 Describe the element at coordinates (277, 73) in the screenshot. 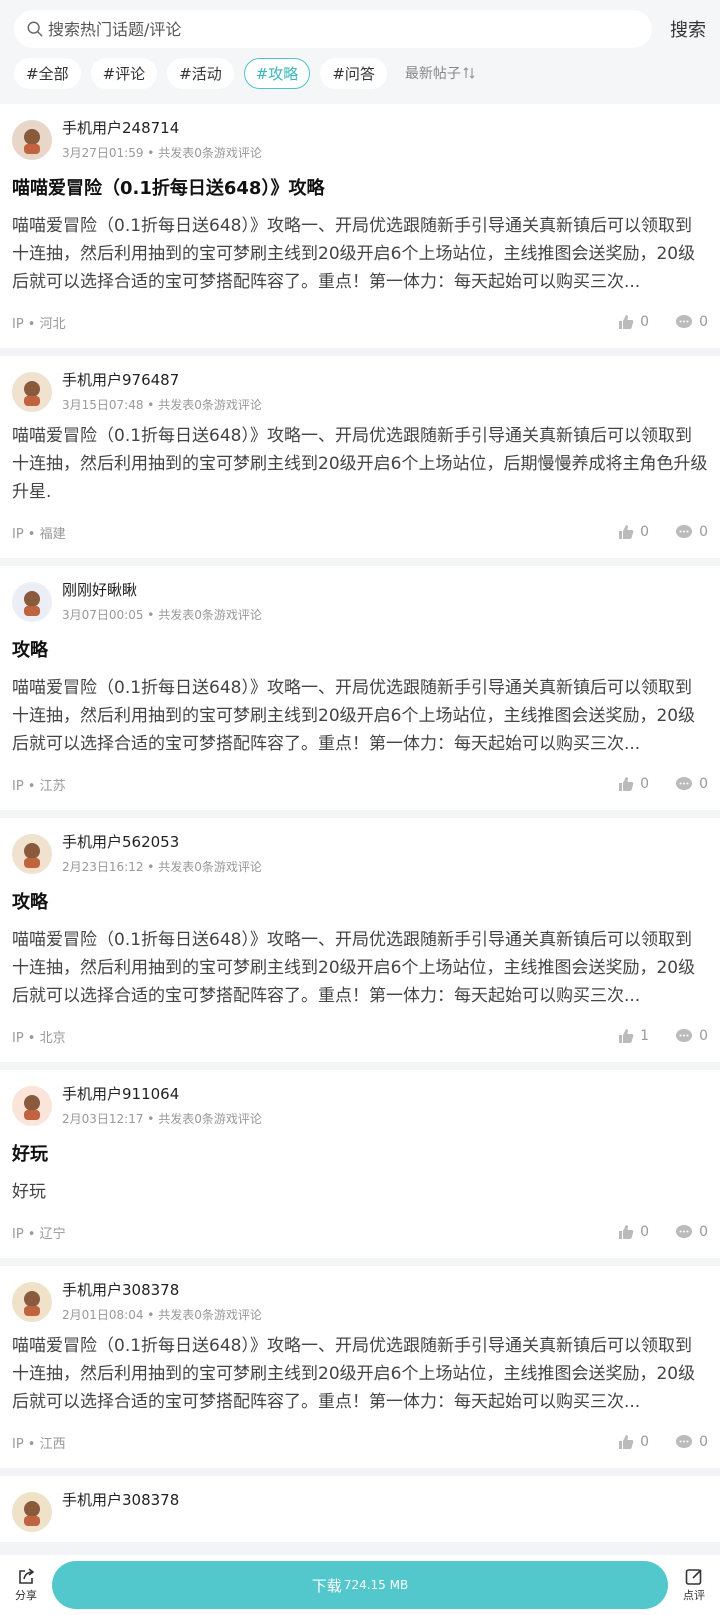

I see `tag-guide: #攻略` at that location.